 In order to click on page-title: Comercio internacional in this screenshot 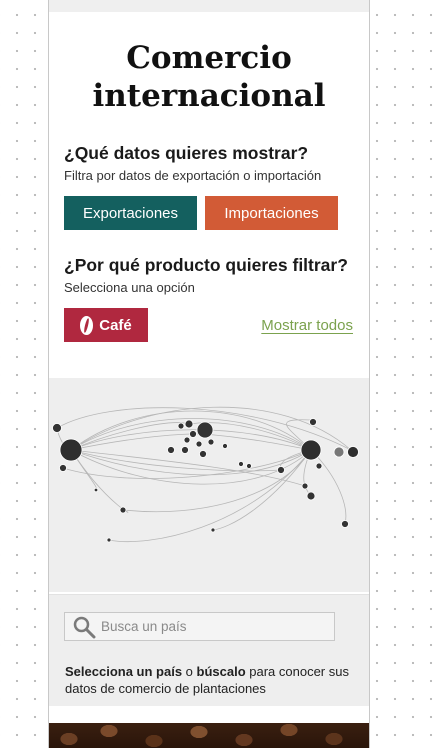, I will do `click(209, 77)`.